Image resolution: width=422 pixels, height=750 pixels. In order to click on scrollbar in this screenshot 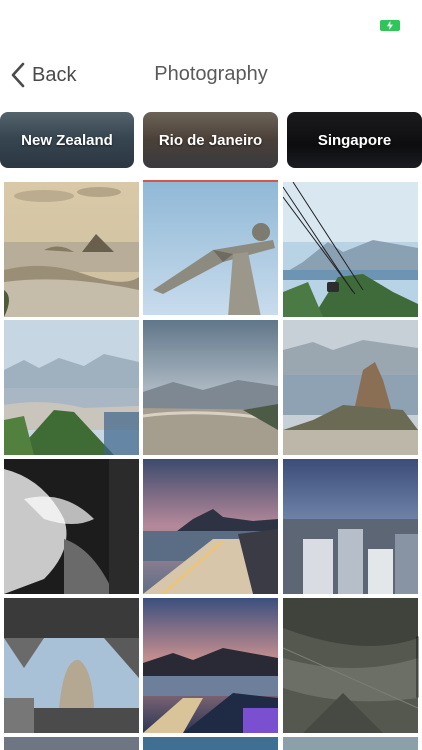, I will do `click(417, 667)`.